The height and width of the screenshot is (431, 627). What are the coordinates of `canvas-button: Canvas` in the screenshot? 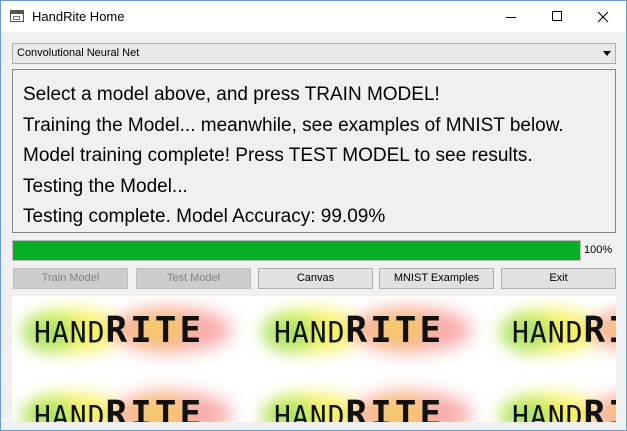 It's located at (315, 278).